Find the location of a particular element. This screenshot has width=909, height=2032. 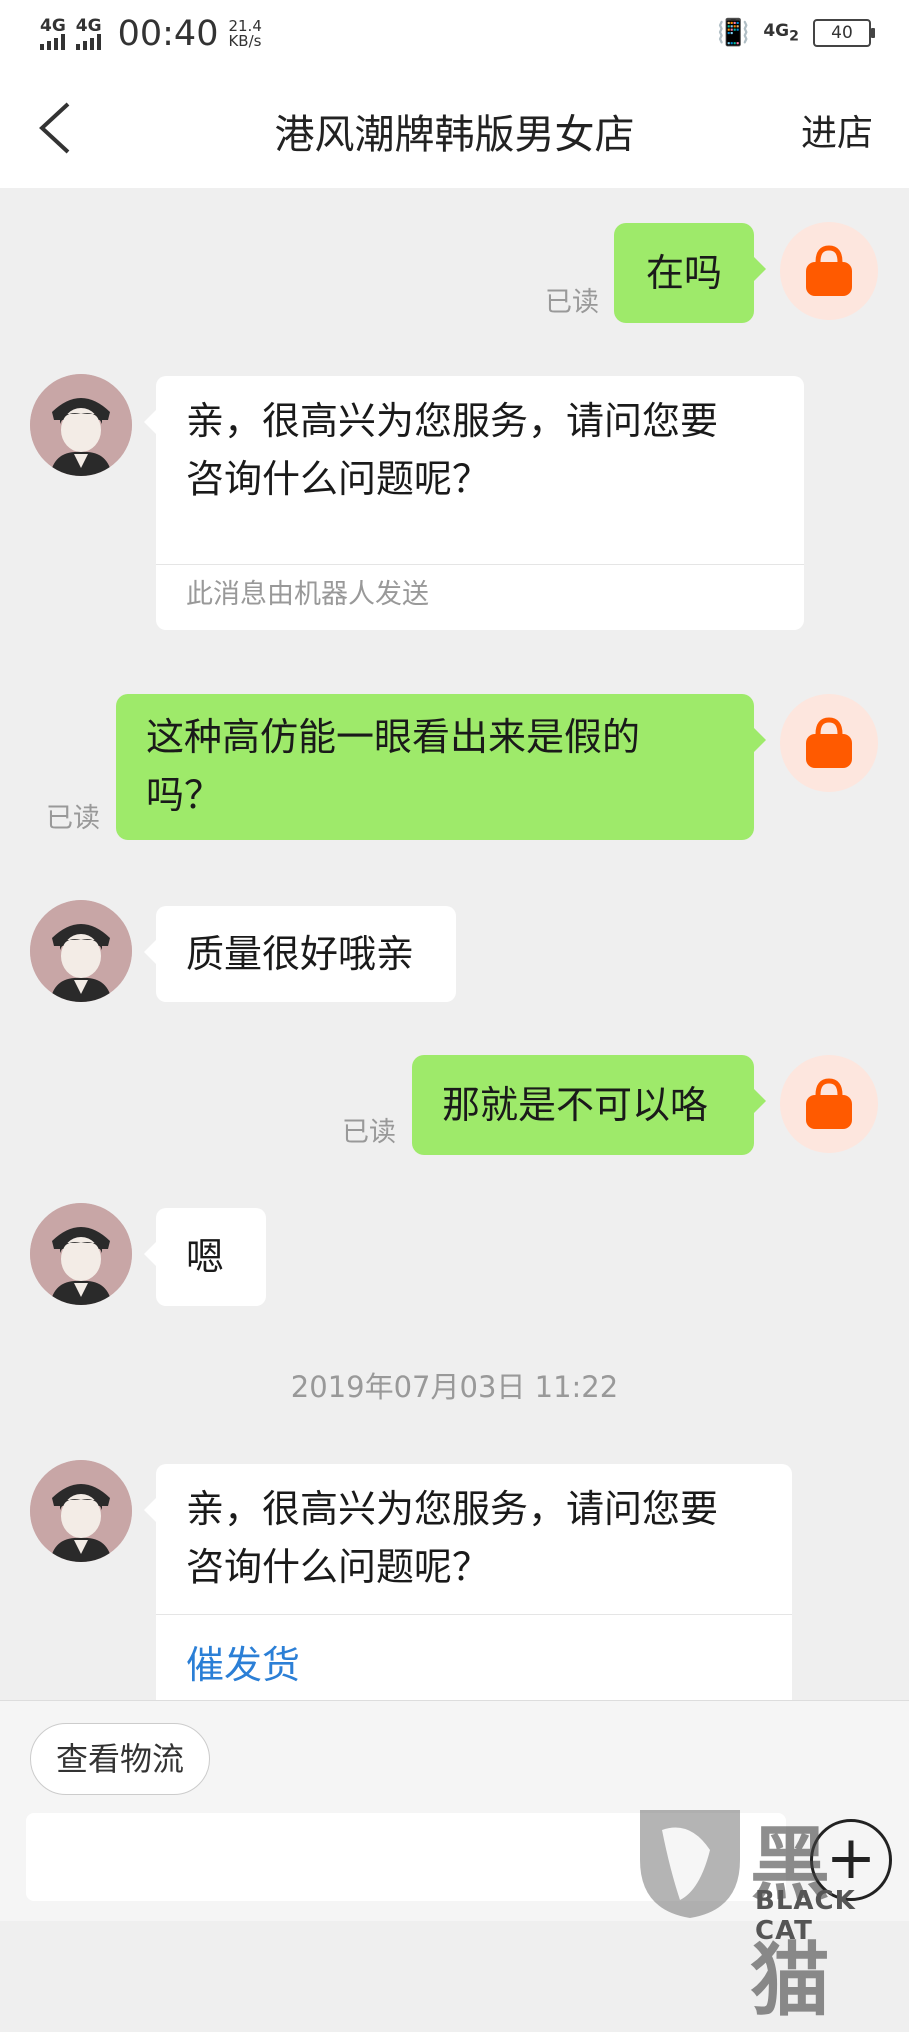

chat-timestamp: 2019年07月03日 11:22 is located at coordinates (454, 1387).